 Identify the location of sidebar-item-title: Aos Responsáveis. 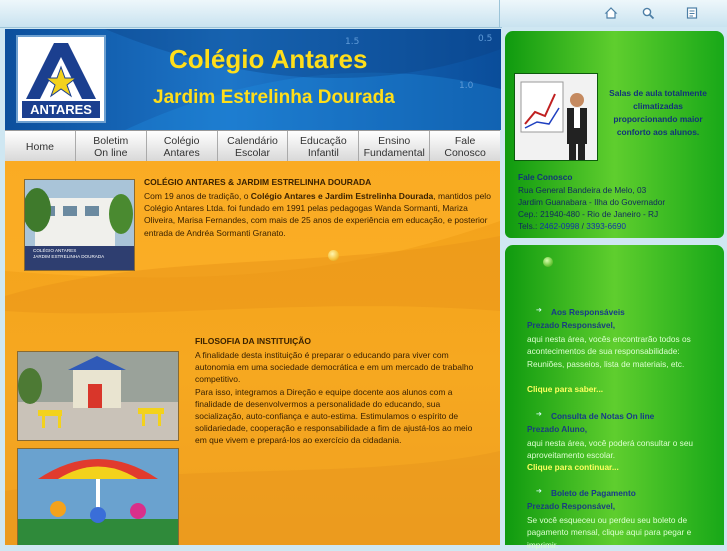
(588, 312).